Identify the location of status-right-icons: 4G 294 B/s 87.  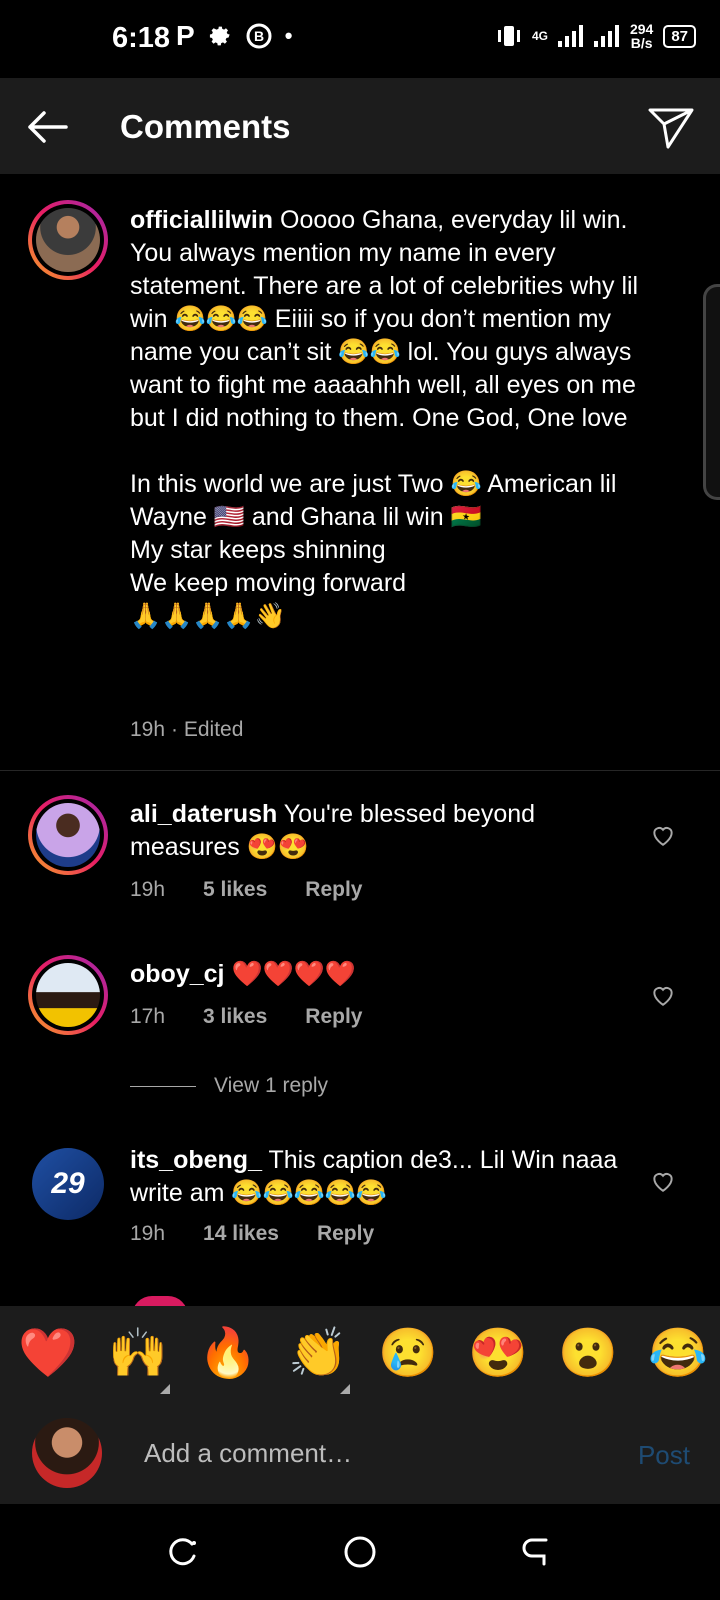
(596, 36).